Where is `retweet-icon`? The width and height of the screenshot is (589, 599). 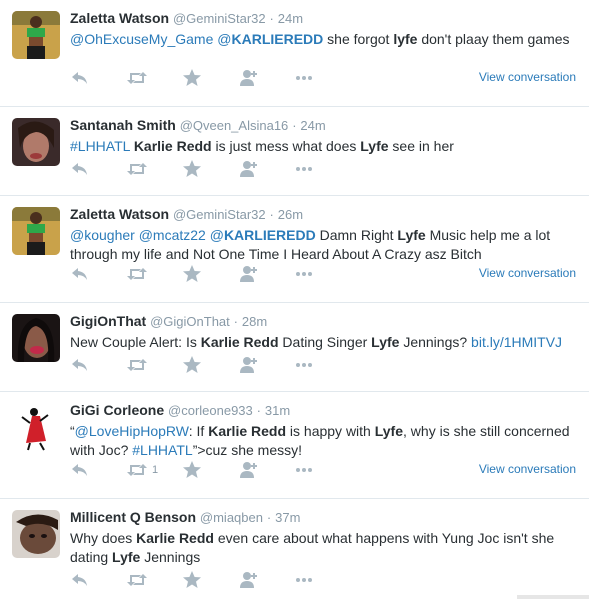 retweet-icon is located at coordinates (137, 169).